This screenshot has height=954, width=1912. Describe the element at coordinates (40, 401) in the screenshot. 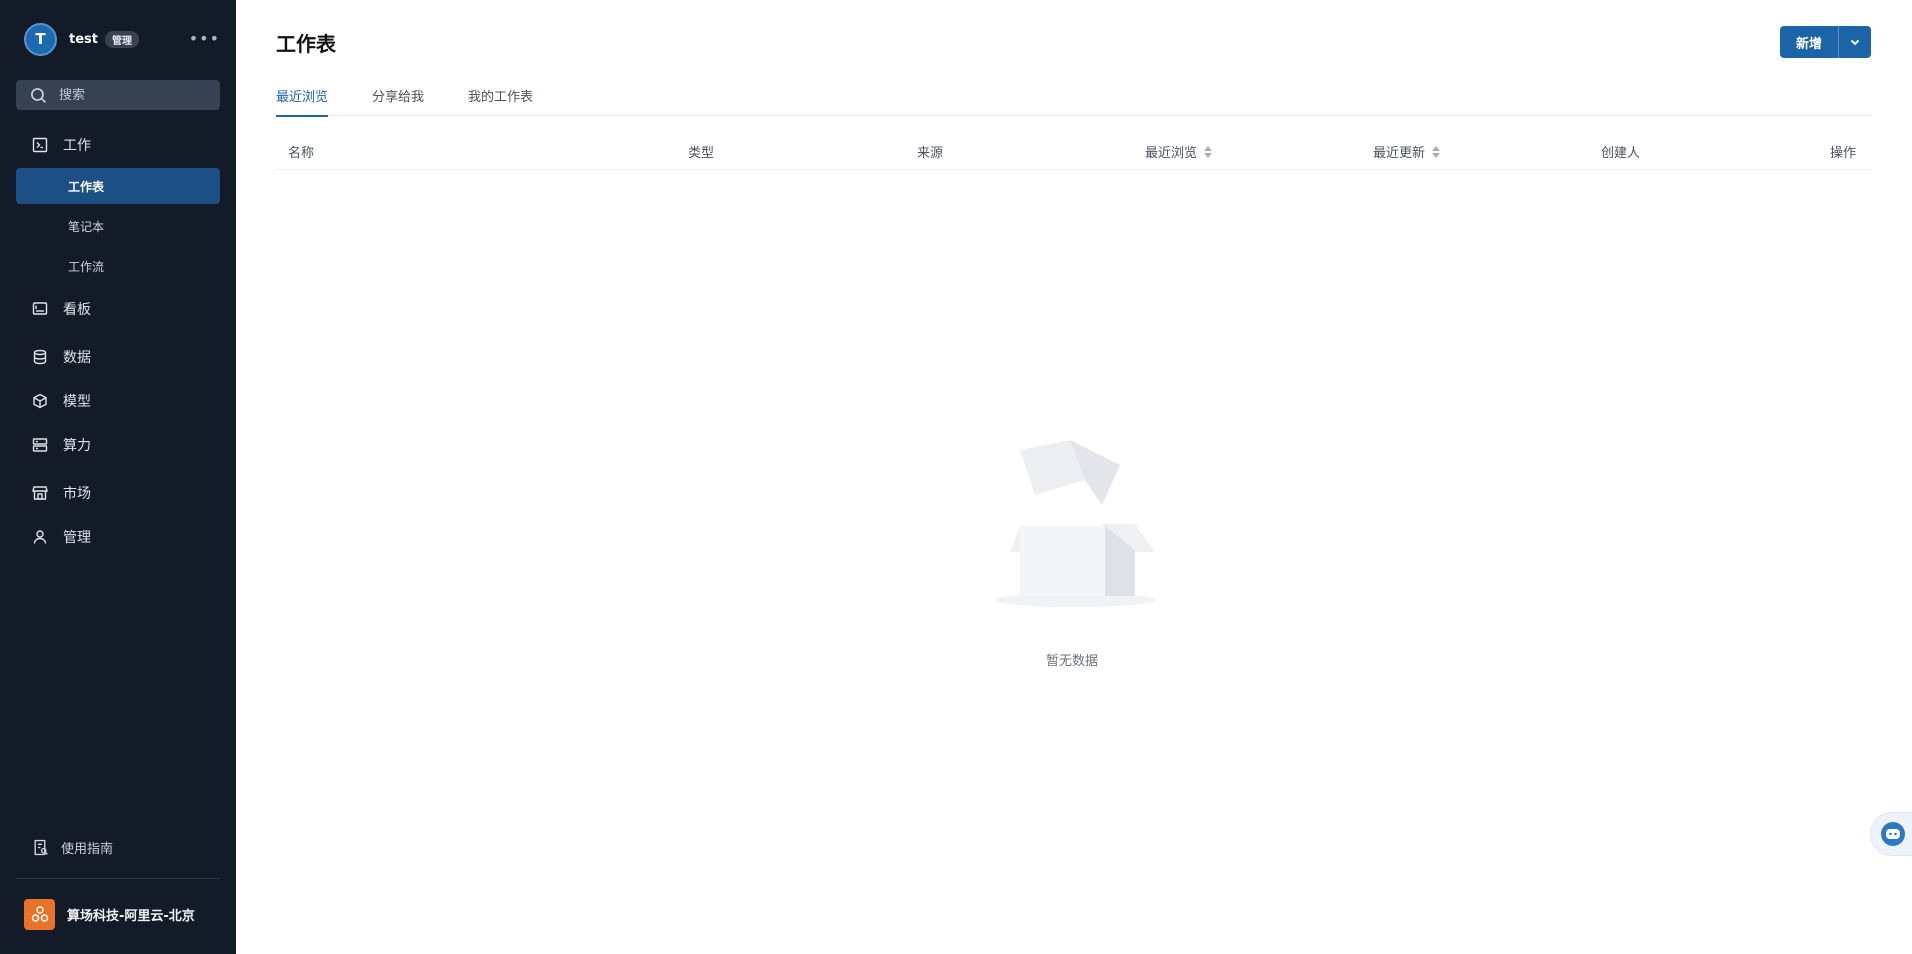

I see `cube-icon` at that location.